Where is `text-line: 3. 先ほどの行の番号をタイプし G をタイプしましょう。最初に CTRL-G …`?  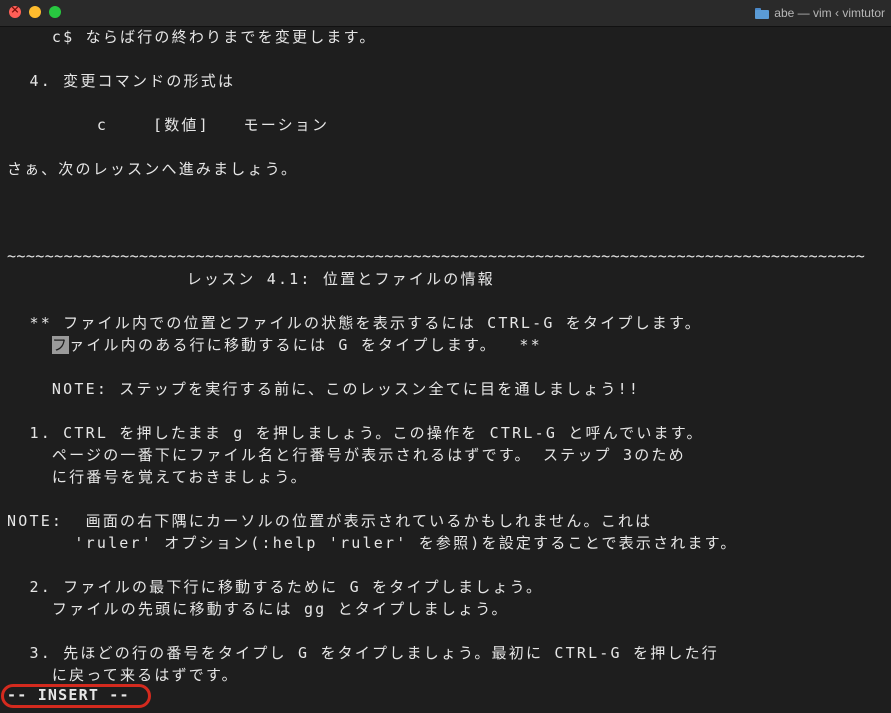
text-line: 3. 先ほどの行の番号をタイプし G をタイプしましょう。最初に CTRL-G … is located at coordinates (363, 653).